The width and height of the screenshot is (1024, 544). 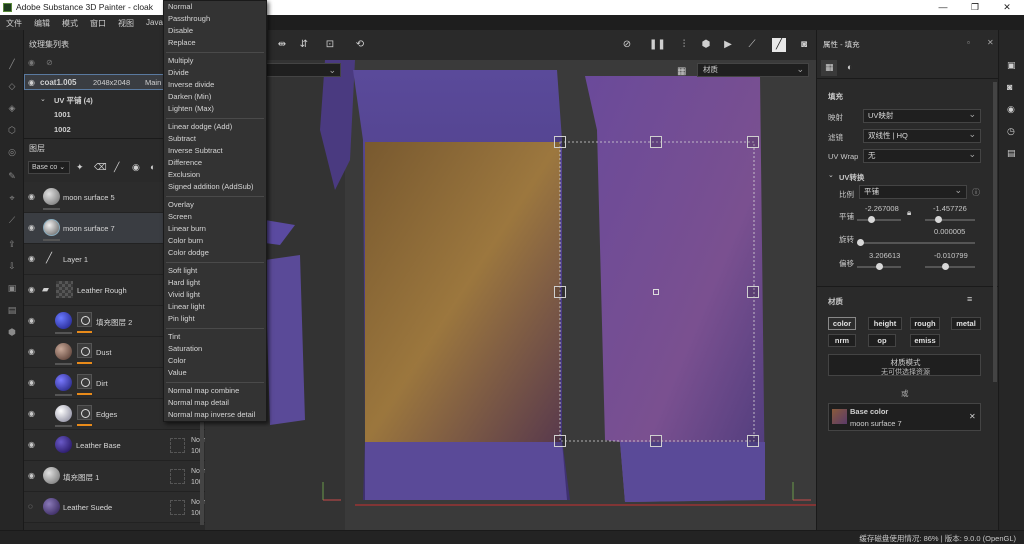 What do you see at coordinates (126, 23) in the screenshot?
I see `menu-view: 视图` at bounding box center [126, 23].